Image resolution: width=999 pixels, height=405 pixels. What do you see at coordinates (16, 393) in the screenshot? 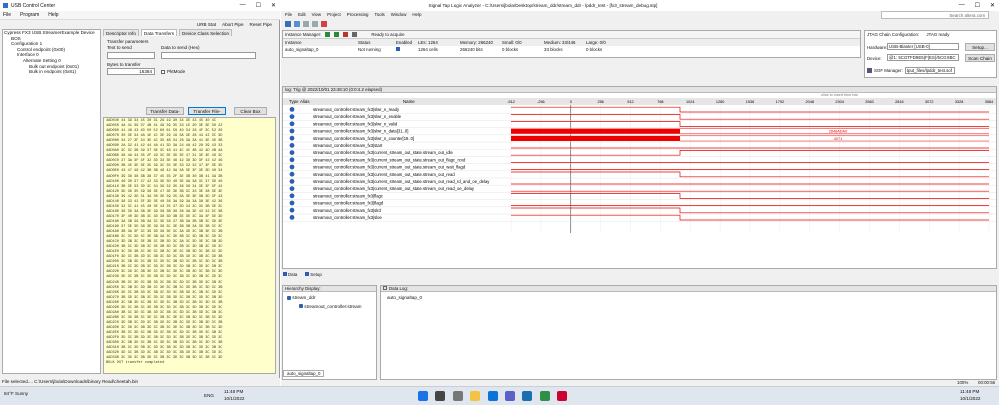
I see `weather-widget: 84°F Sunny` at bounding box center [16, 393].